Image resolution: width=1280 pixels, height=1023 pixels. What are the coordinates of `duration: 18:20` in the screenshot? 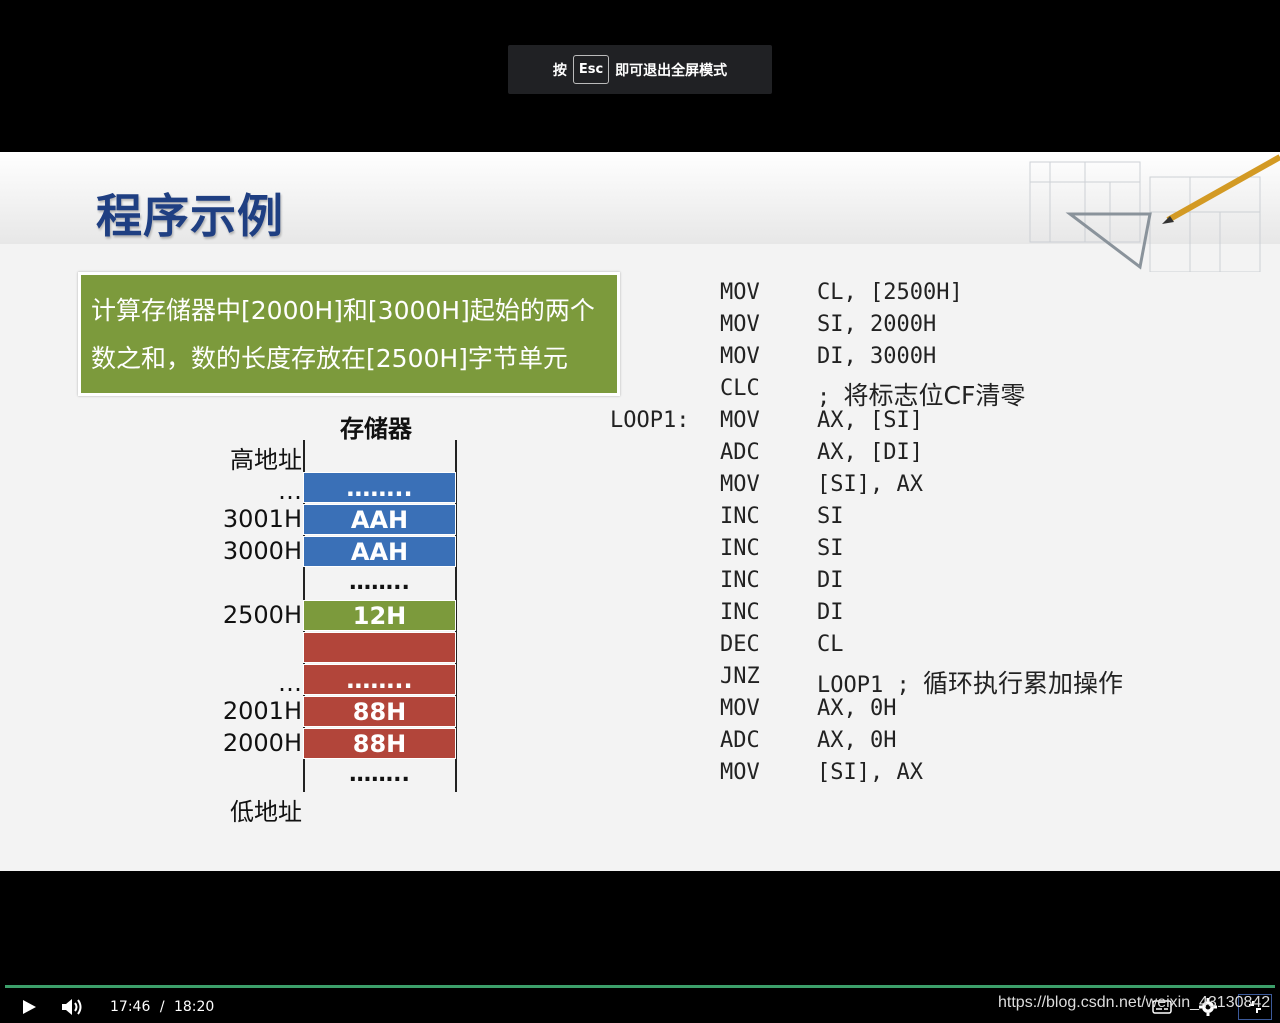 It's located at (194, 1007).